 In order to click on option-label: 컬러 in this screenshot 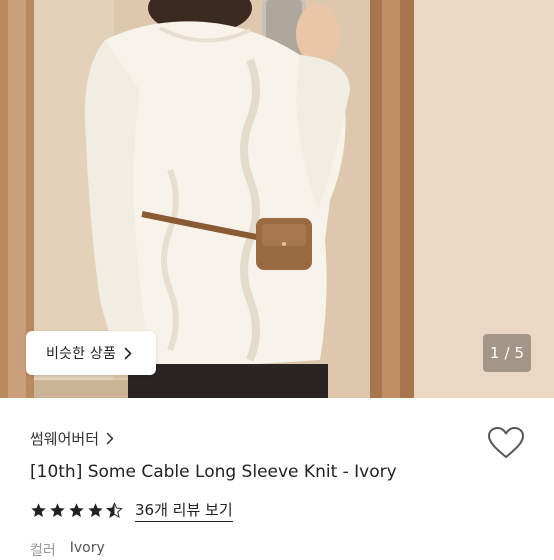, I will do `click(43, 551)`.